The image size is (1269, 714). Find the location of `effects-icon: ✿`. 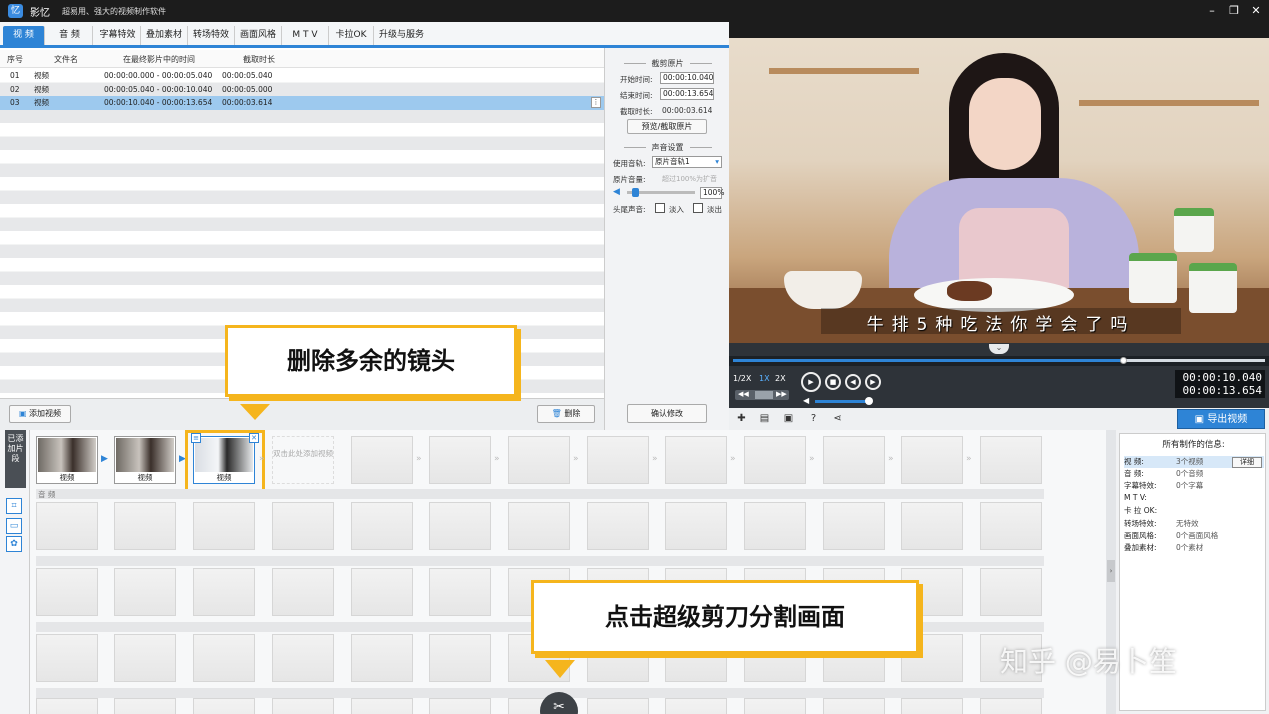

effects-icon: ✿ is located at coordinates (14, 544).